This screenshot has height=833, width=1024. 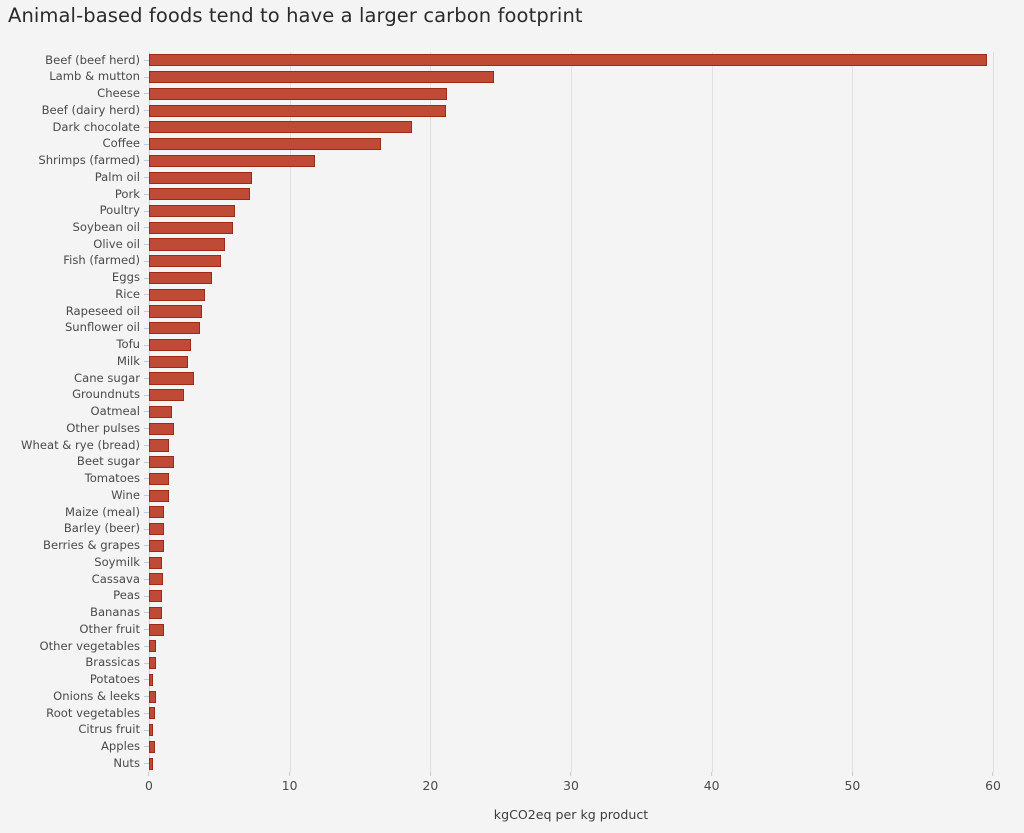 I want to click on y-tick: Rapeseed oil, so click(x=74, y=311).